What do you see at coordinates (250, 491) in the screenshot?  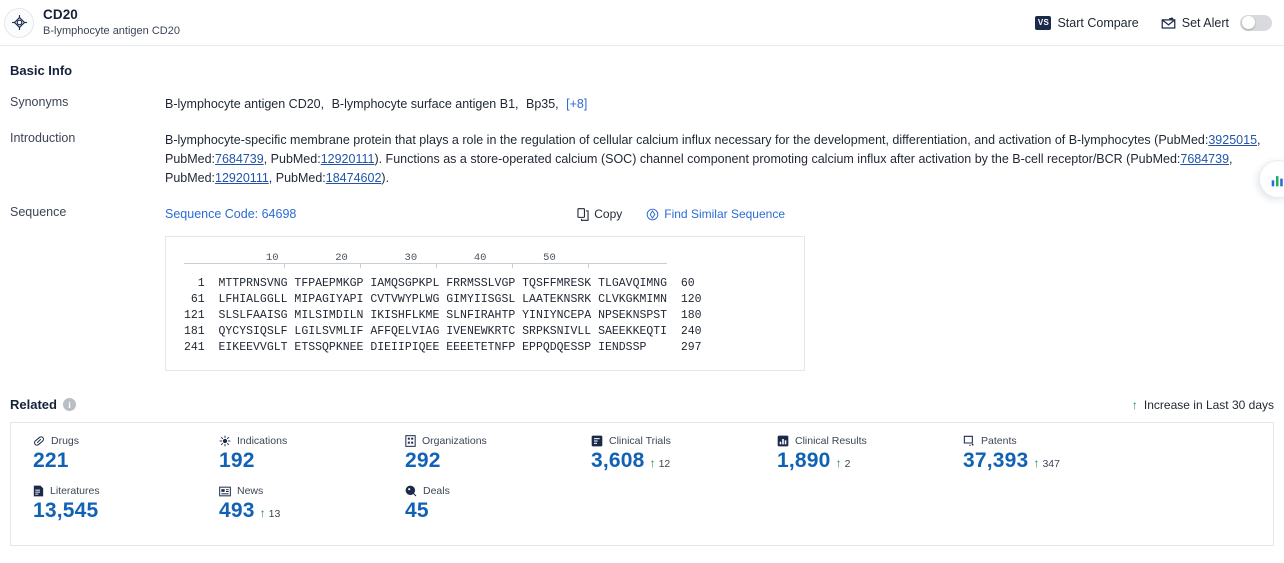 I see `metric-label: News` at bounding box center [250, 491].